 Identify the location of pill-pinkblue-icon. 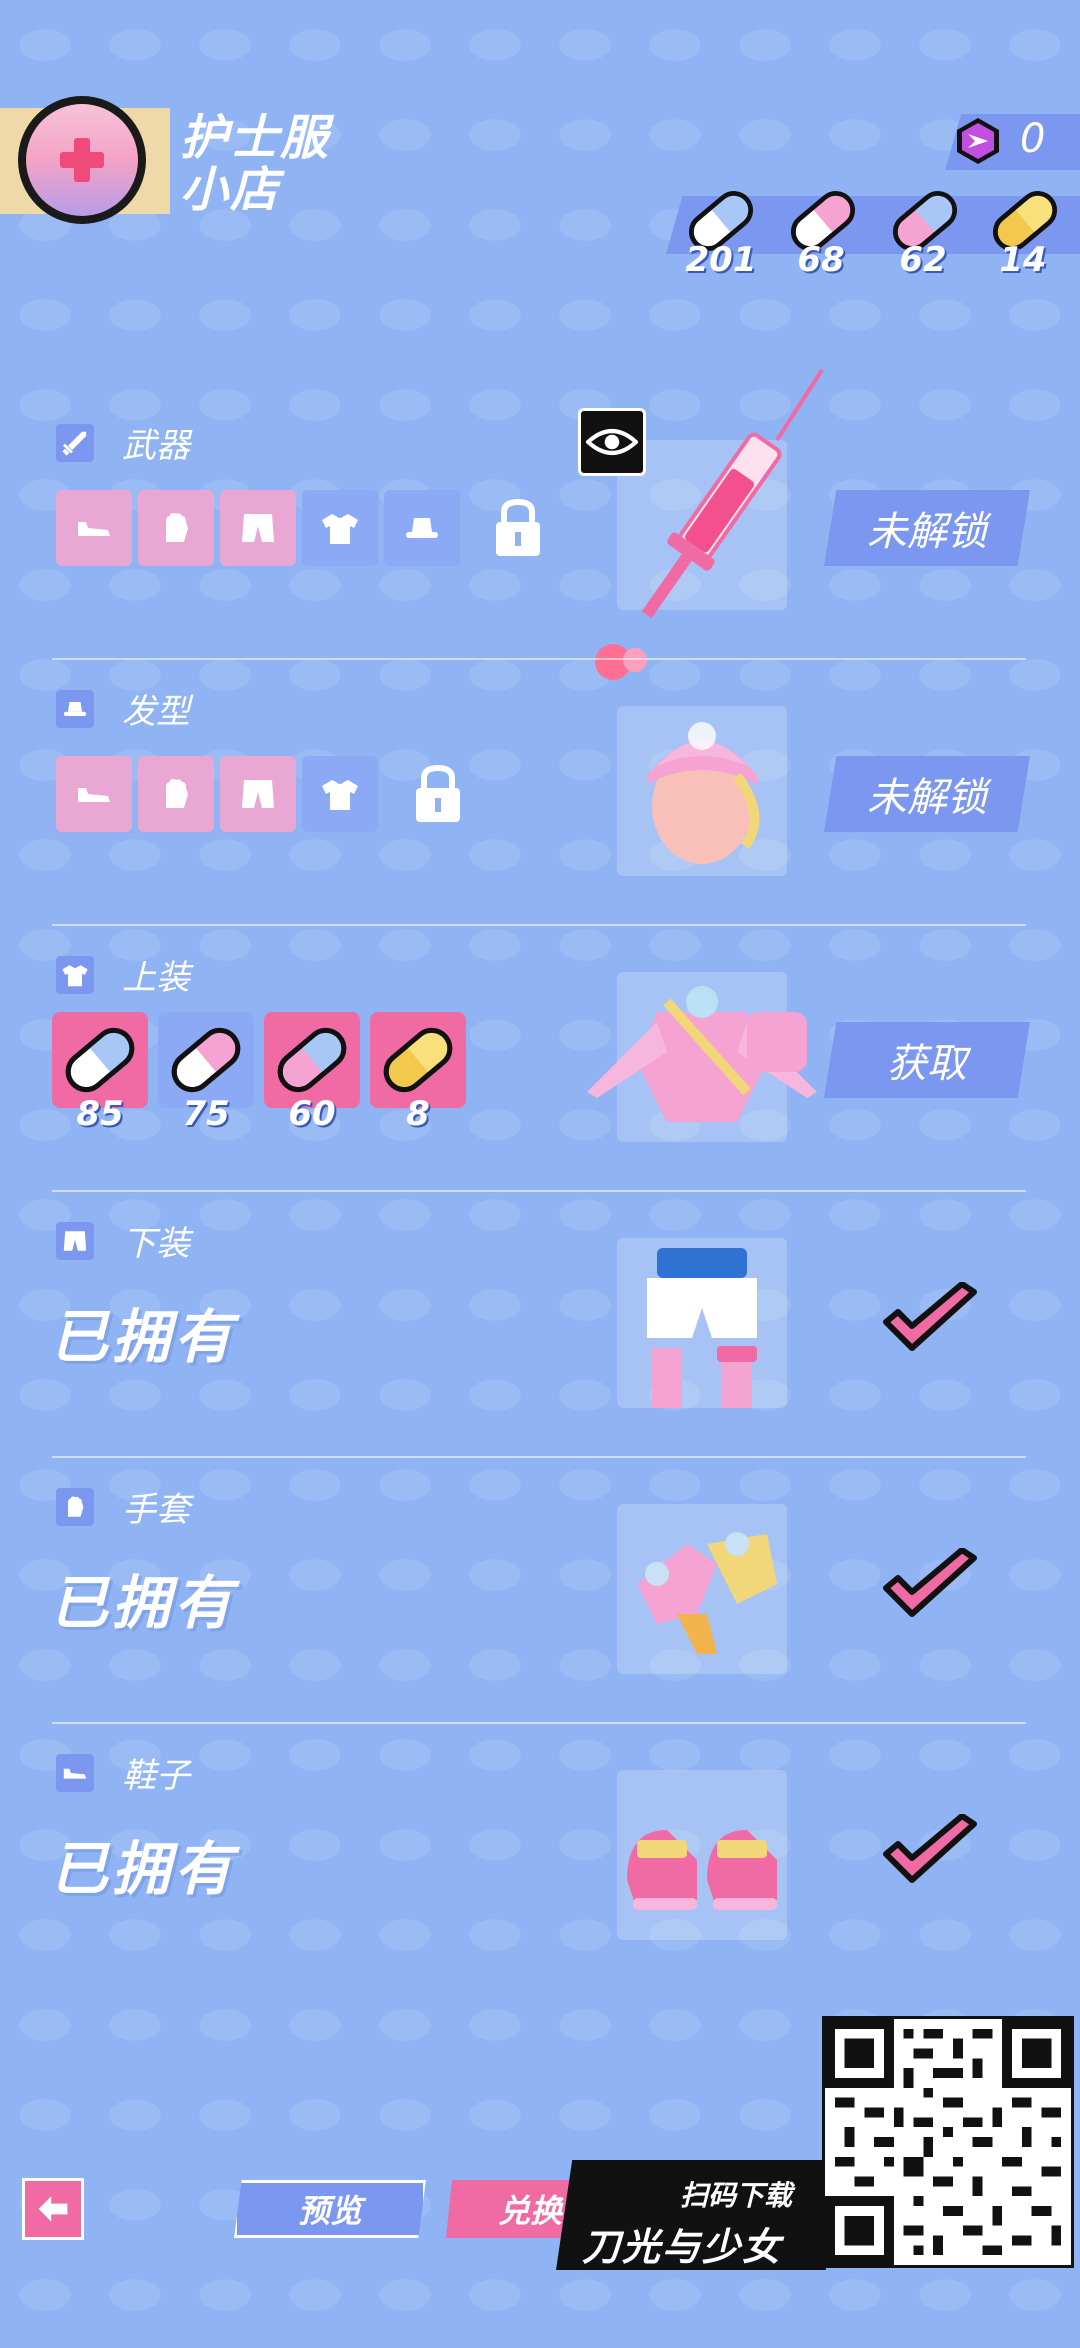
(312, 1060).